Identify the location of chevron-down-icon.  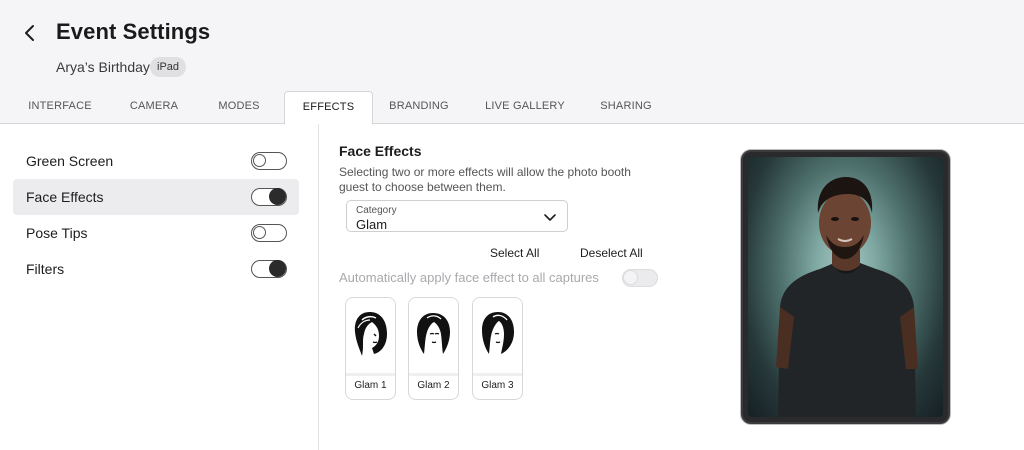
(550, 217).